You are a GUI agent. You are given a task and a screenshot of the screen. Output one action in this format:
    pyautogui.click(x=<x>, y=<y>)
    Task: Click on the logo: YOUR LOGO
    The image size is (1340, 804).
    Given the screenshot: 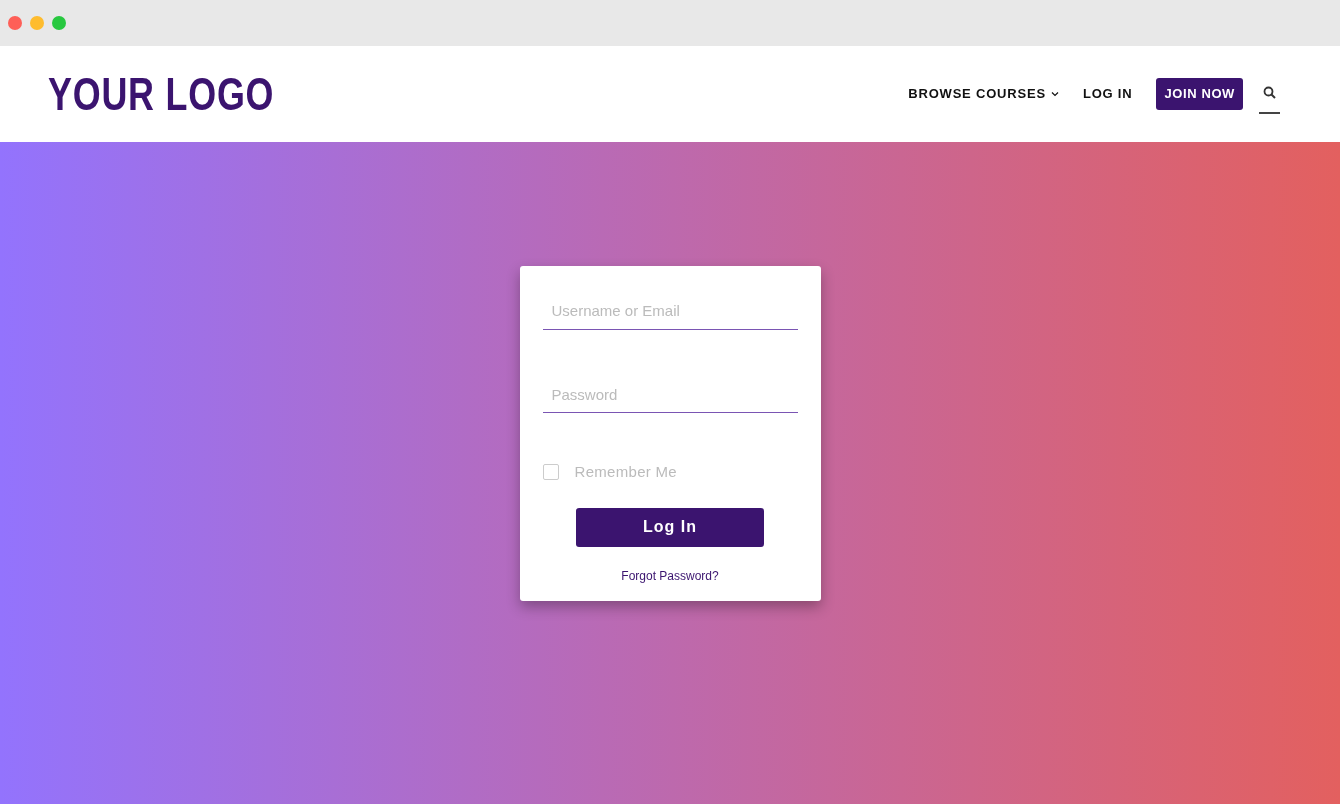 What is the action you would take?
    pyautogui.click(x=161, y=94)
    